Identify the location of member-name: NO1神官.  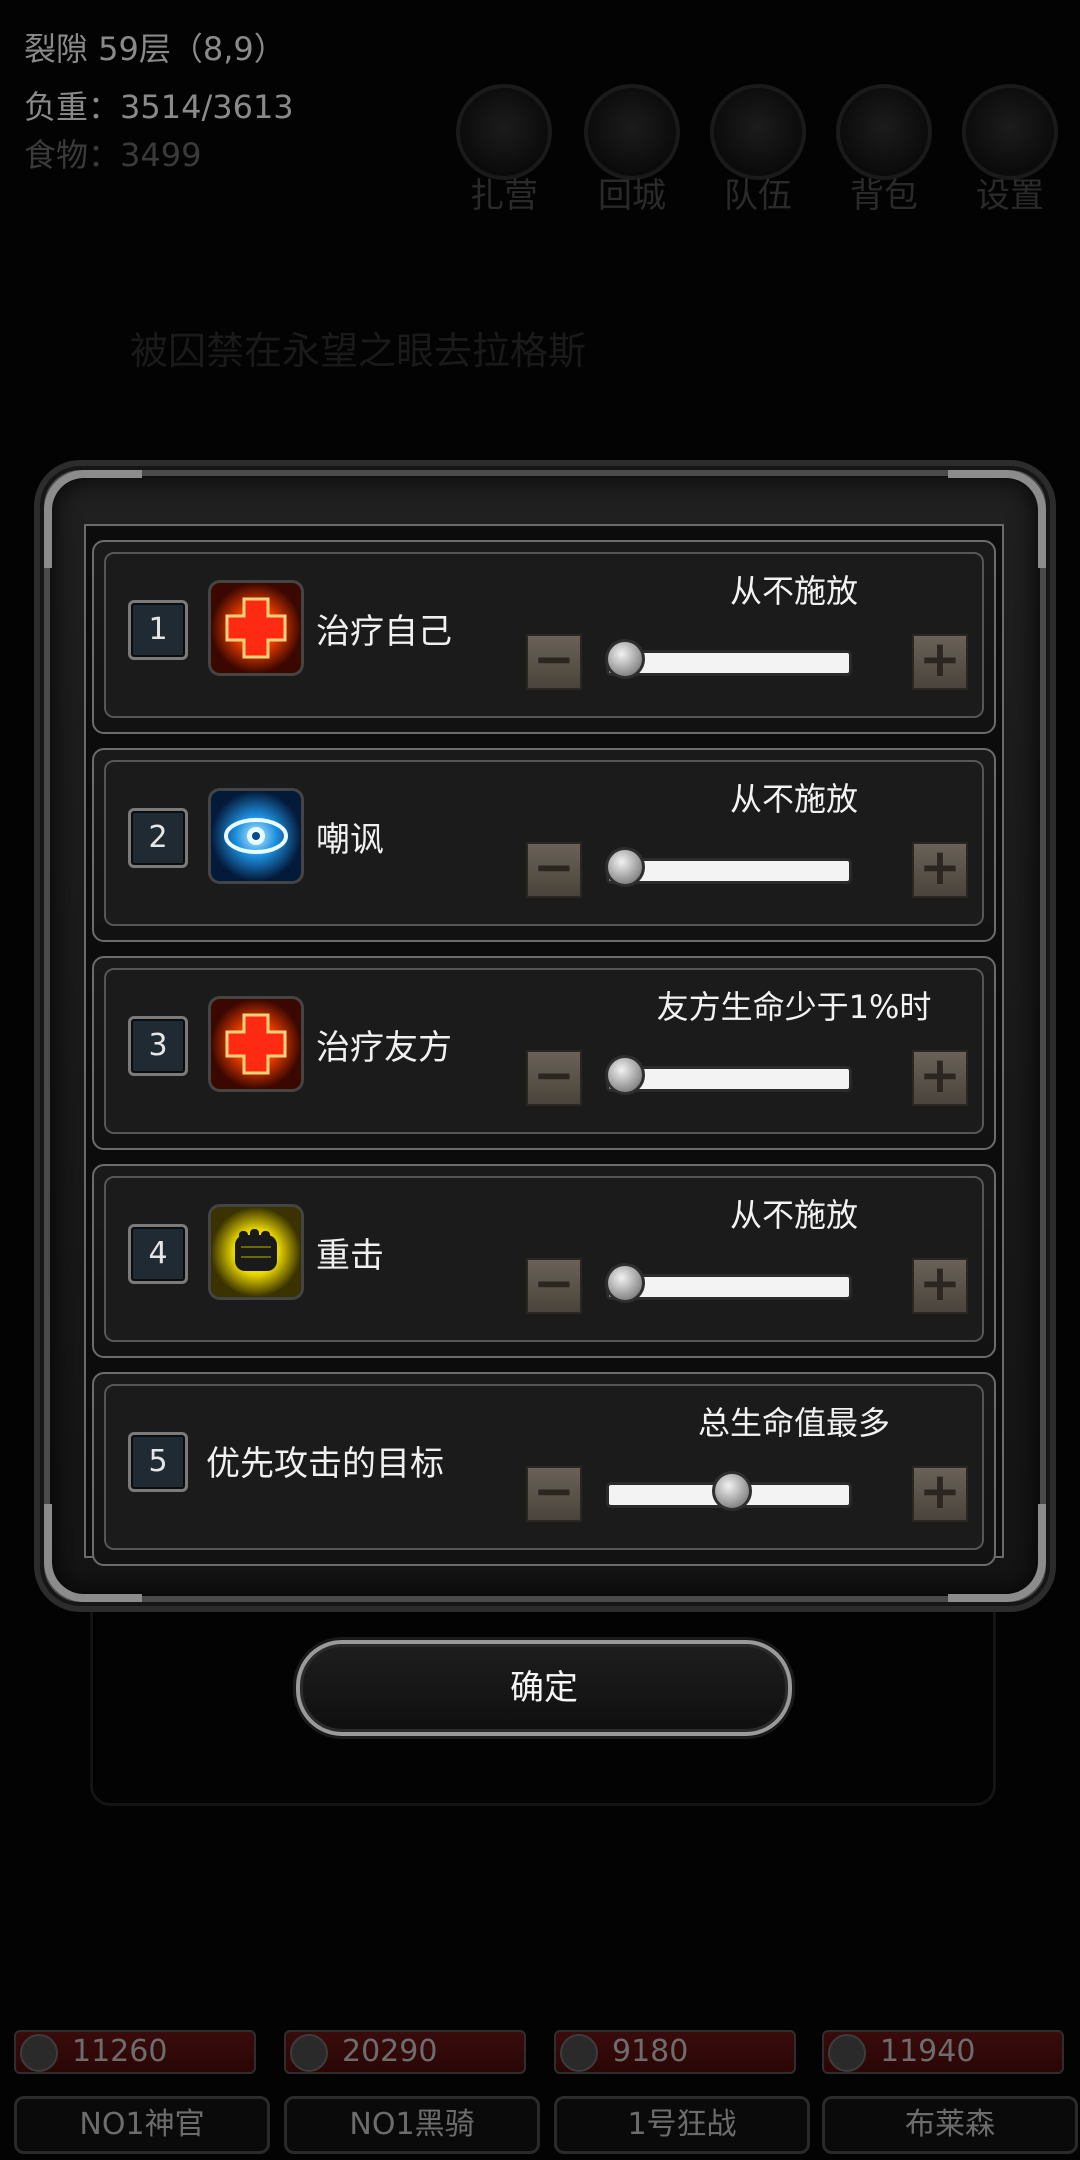
(142, 2125).